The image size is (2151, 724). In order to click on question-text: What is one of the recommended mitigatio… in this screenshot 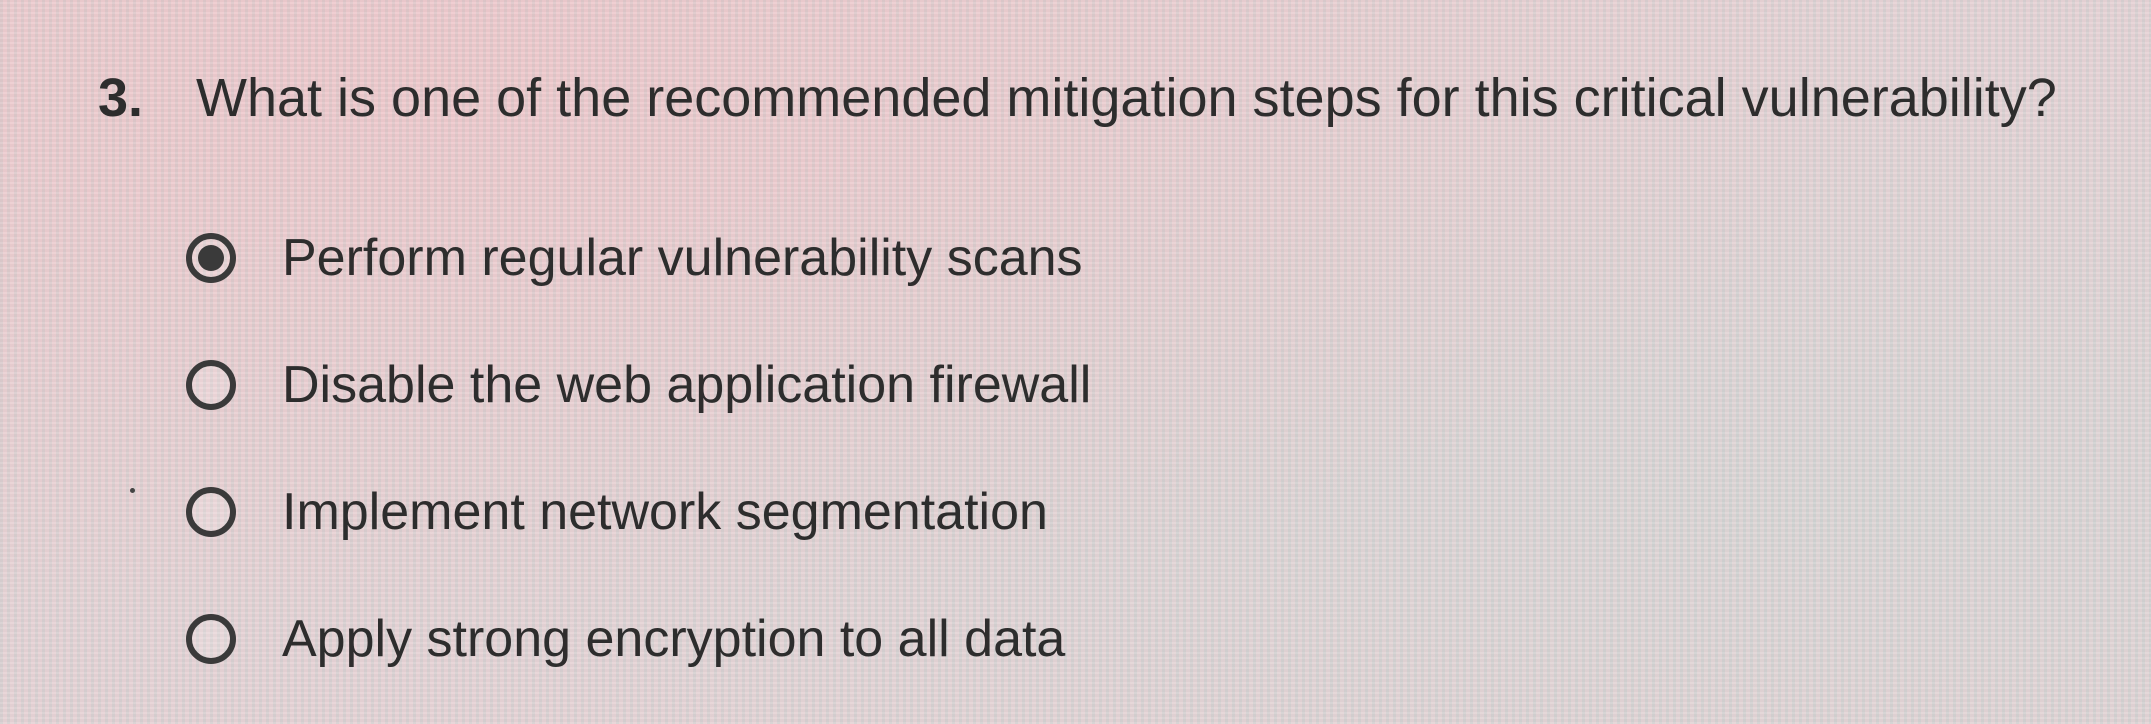, I will do `click(1126, 98)`.